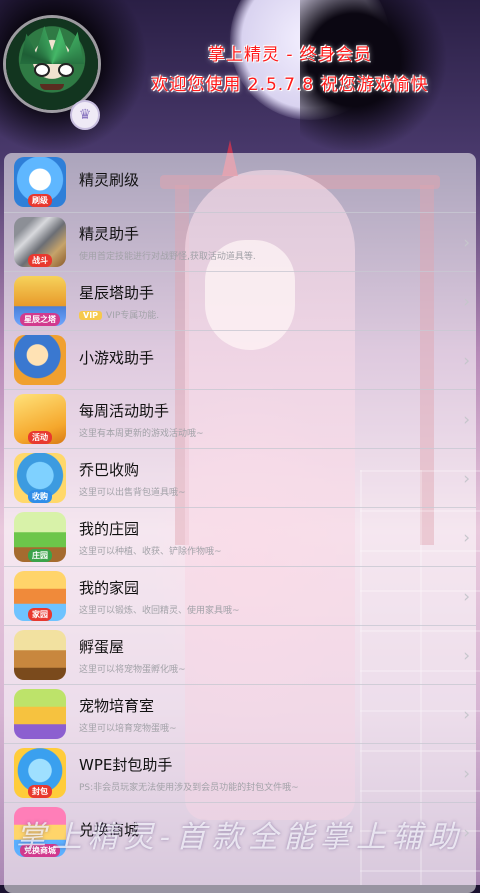 This screenshot has height=893, width=480. I want to click on menu-item-desc: PS:非会员玩家无法使用涉及到会员功能的封包文件哦~, so click(189, 788).